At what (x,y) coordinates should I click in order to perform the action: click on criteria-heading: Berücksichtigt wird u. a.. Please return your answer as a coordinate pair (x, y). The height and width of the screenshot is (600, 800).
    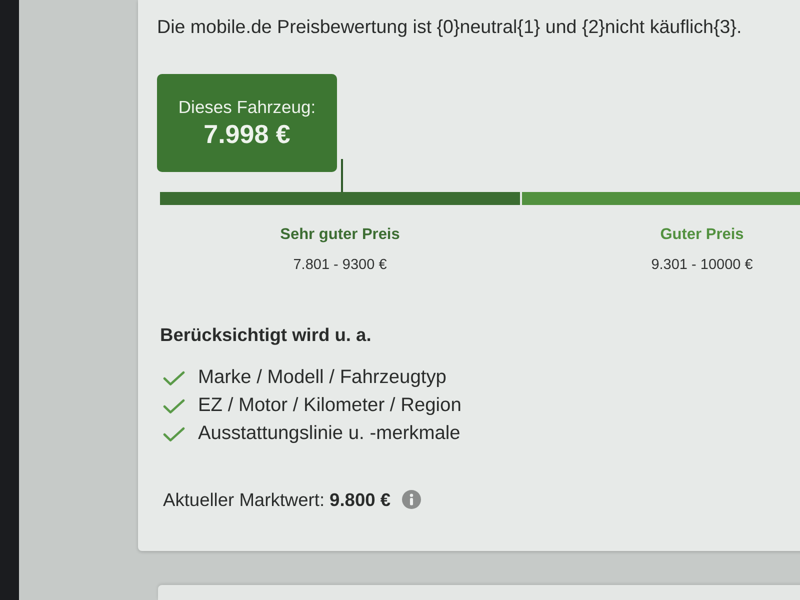
    Looking at the image, I should click on (266, 335).